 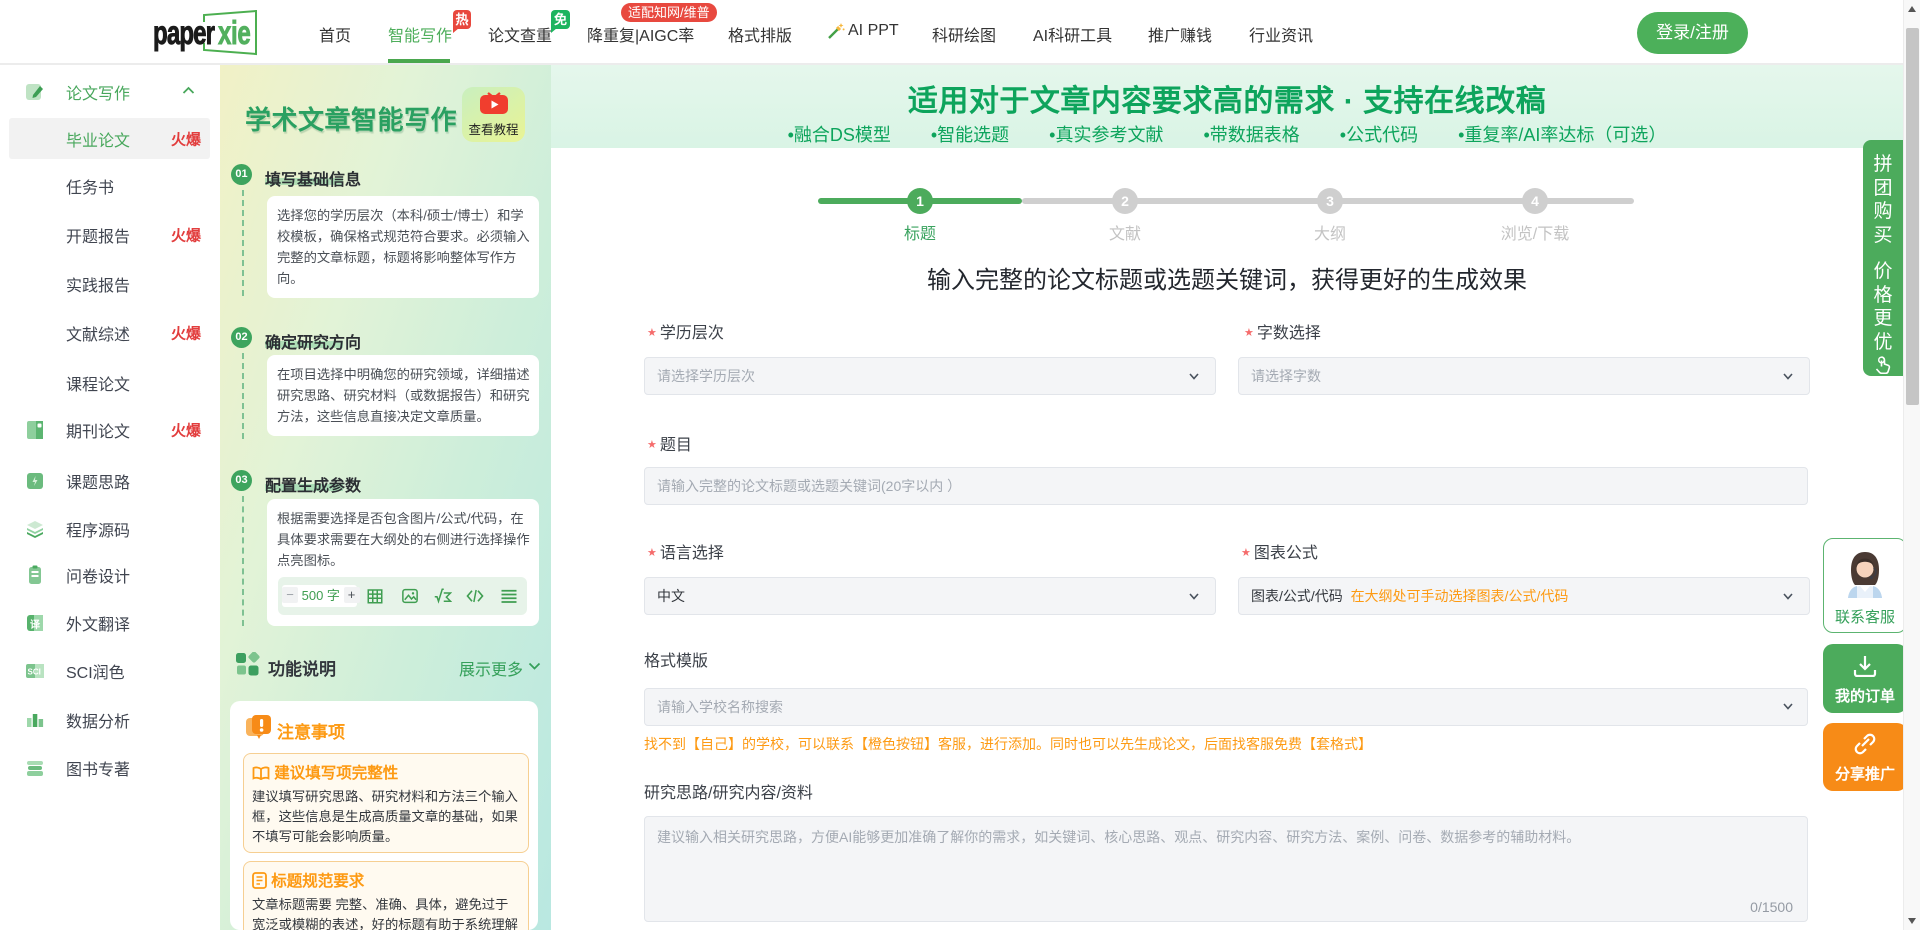 I want to click on svg-text: xie, so click(x=234, y=33).